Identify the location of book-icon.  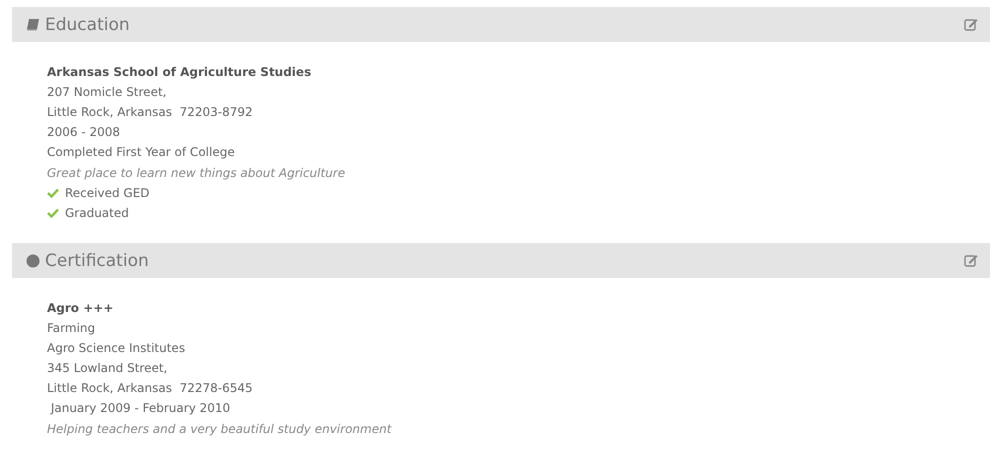
(33, 24).